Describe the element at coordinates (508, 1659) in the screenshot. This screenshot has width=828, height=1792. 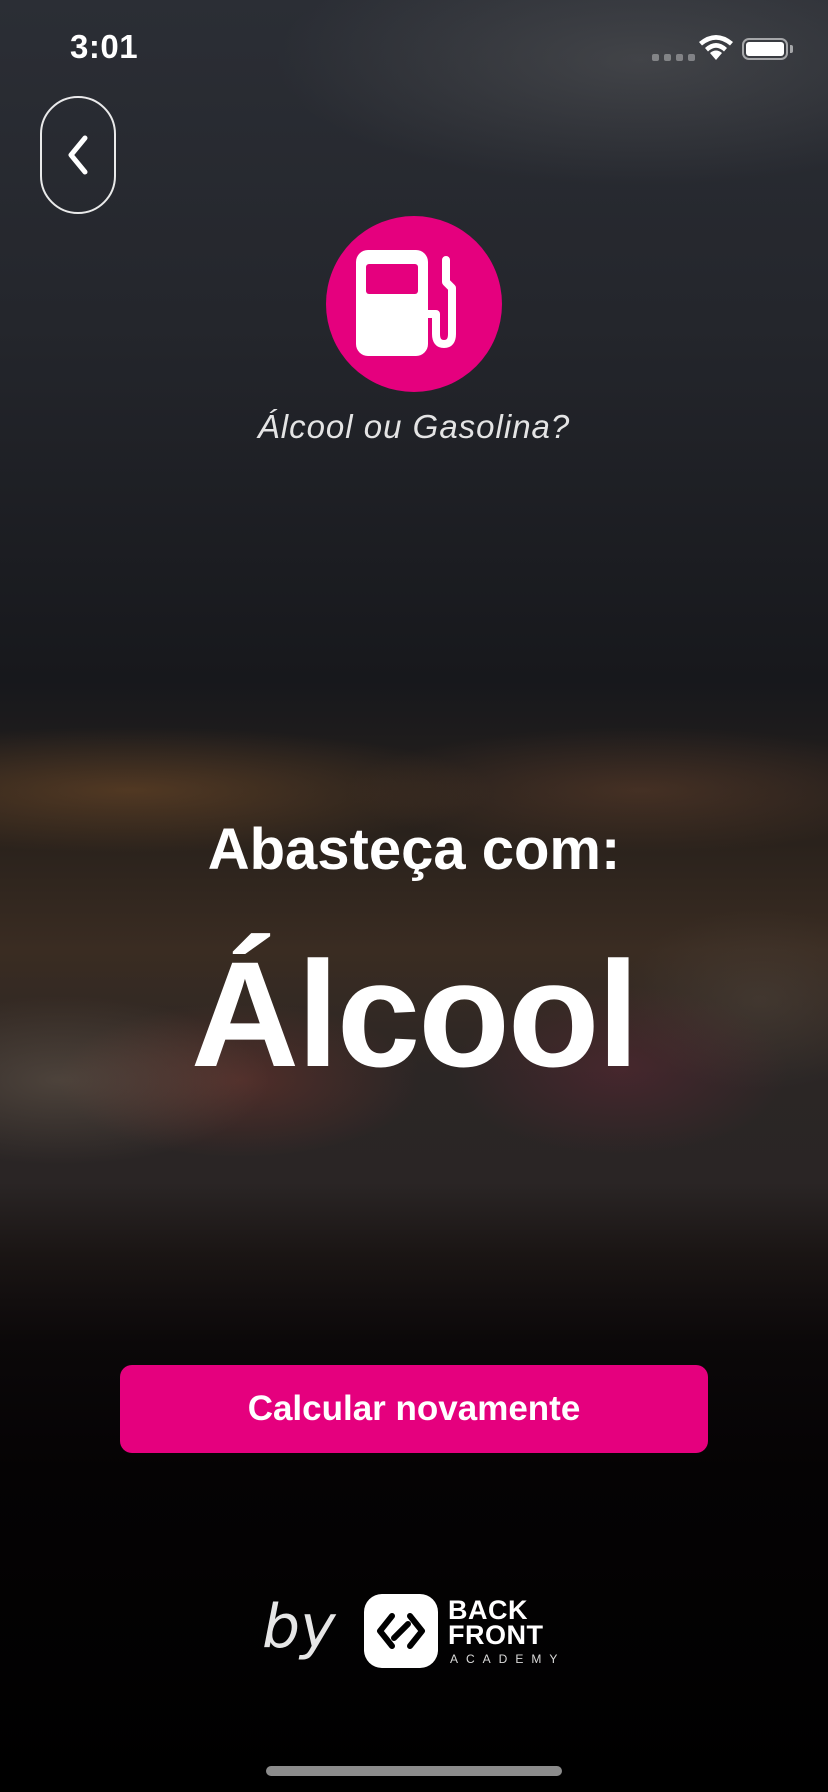
I see `brand-name-academy: ACADEMY` at that location.